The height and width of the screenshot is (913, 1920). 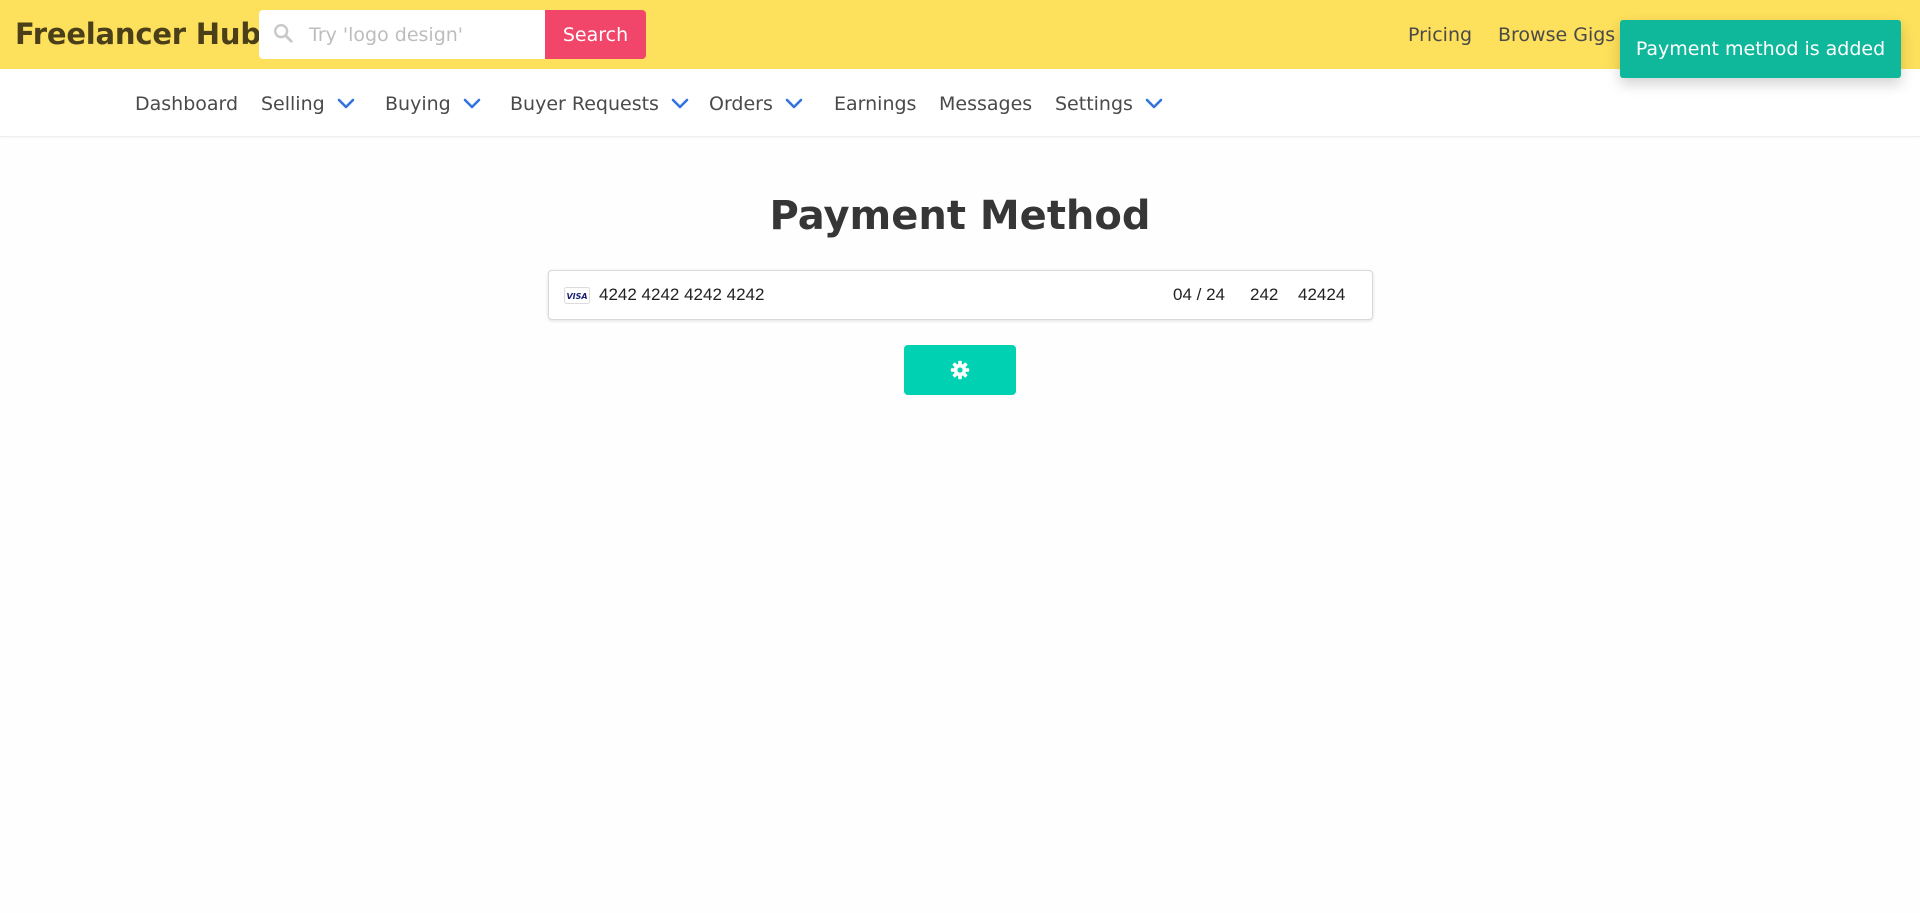 I want to click on nav-label: Settings, so click(x=1094, y=104).